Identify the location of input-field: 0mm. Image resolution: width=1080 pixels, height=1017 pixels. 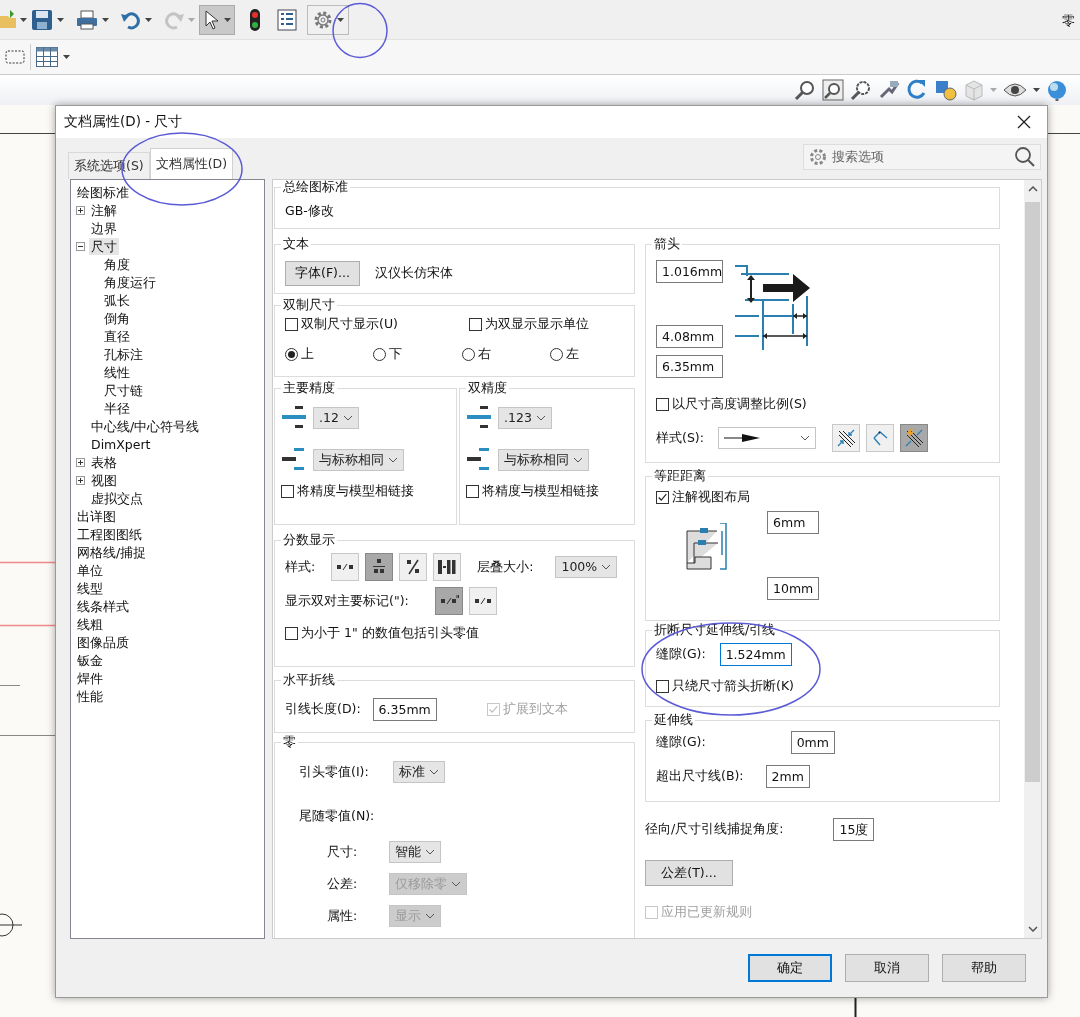
(812, 742).